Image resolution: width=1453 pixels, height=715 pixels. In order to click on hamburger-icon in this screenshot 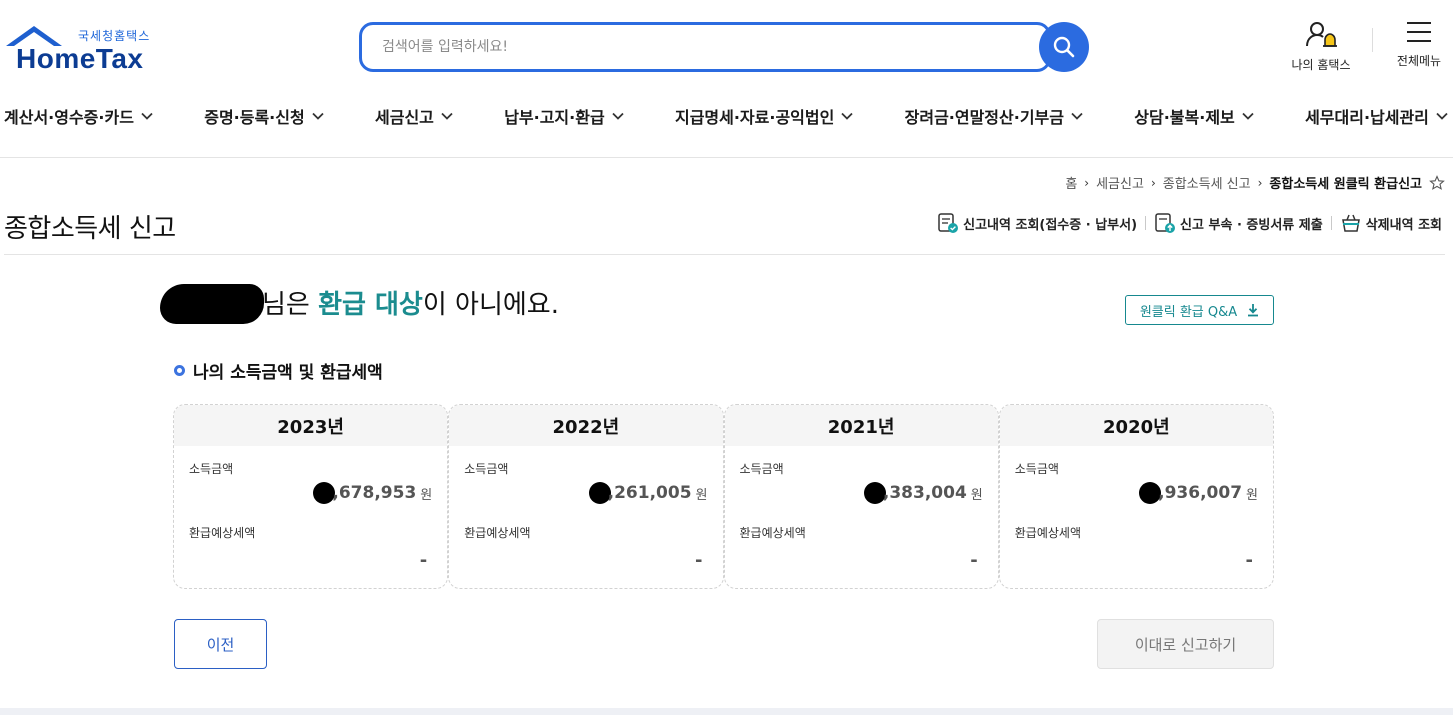, I will do `click(1419, 32)`.